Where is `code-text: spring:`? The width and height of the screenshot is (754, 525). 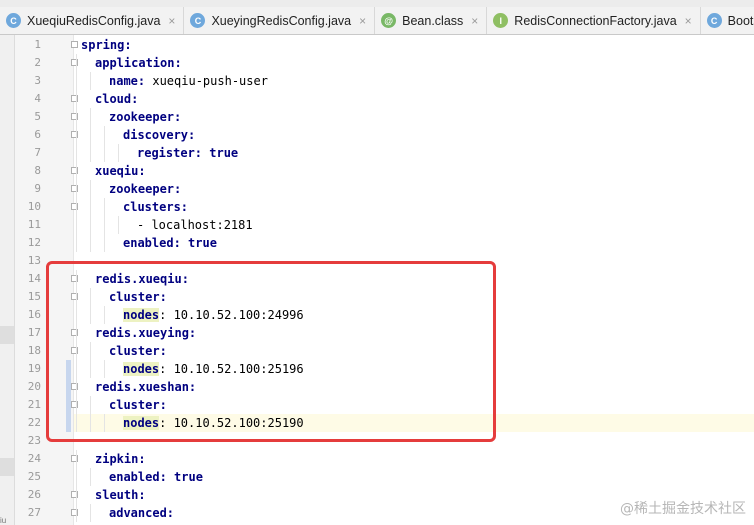 code-text: spring: is located at coordinates (106, 45).